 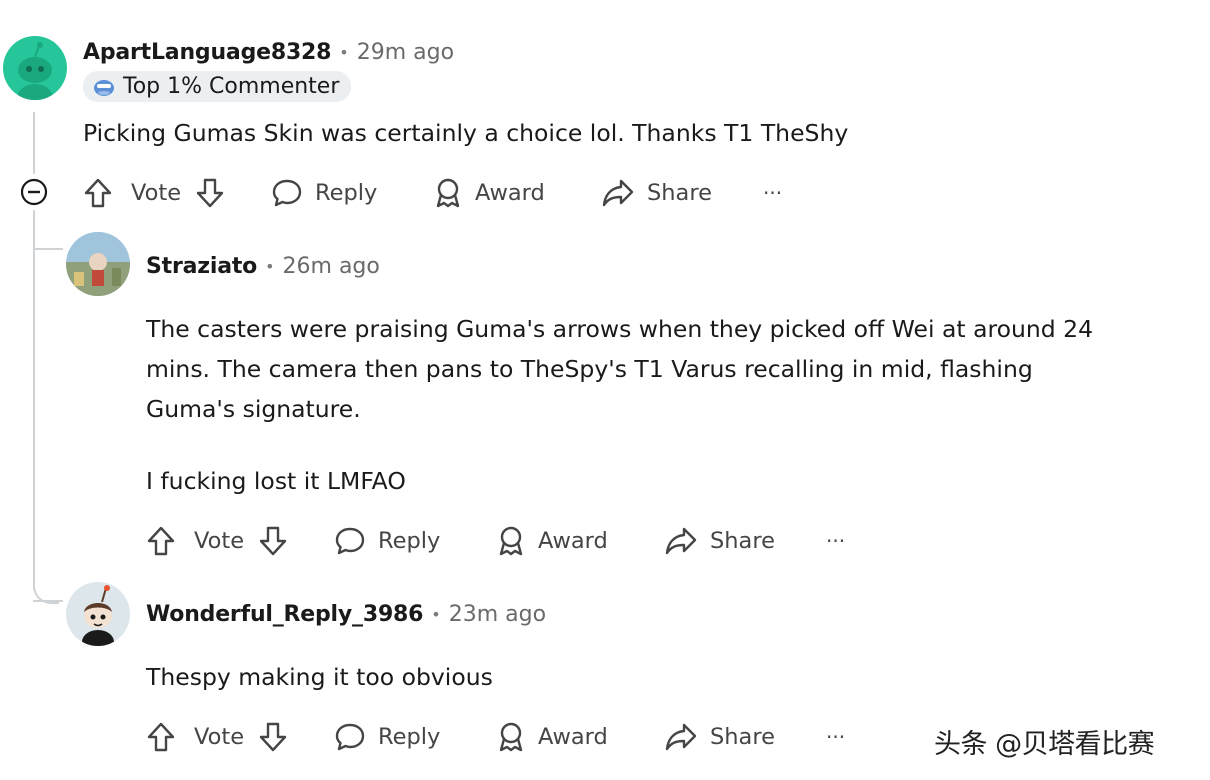 What do you see at coordinates (207, 52) in the screenshot?
I see `username: ApartLanguage8328` at bounding box center [207, 52].